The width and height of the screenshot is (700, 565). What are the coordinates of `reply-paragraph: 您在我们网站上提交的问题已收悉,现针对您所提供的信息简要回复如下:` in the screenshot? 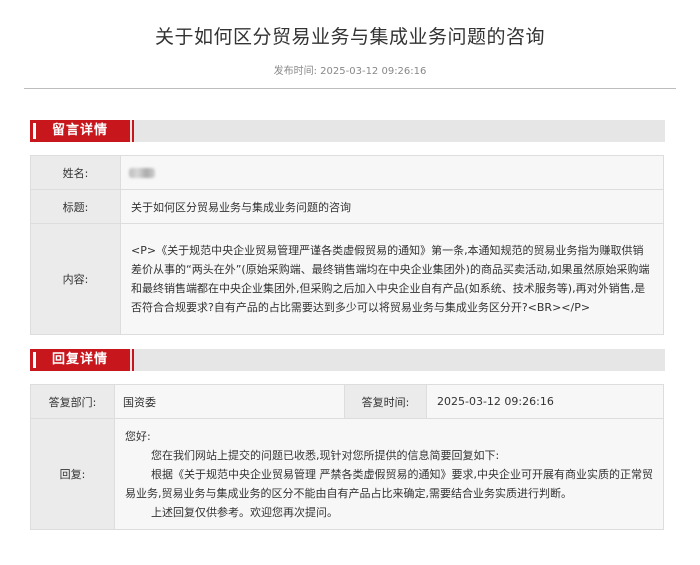 It's located at (325, 455).